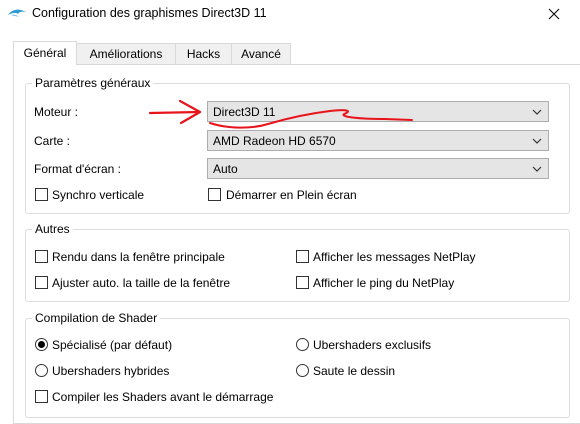 The width and height of the screenshot is (580, 424). Describe the element at coordinates (41, 370) in the screenshot. I see `hybrid-ubershaders-radio` at that location.